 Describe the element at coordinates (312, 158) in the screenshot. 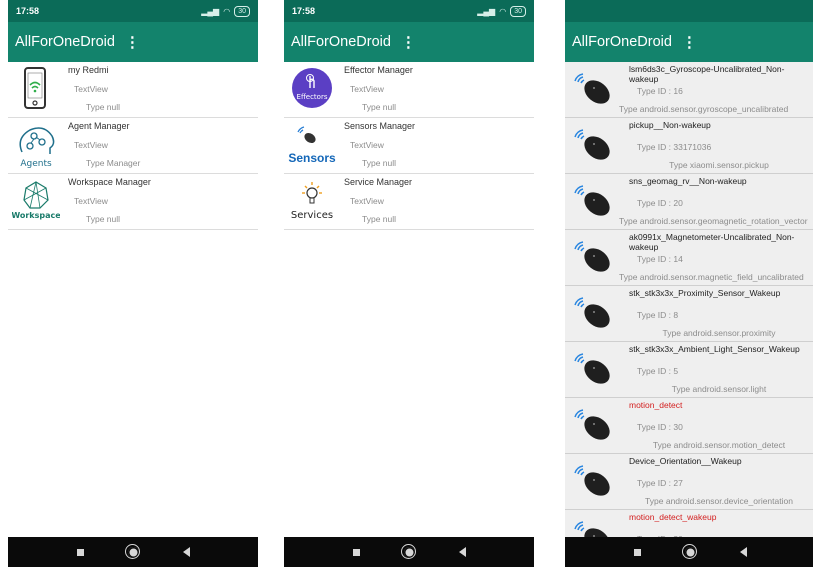

I see `sensors-icon-label: Sensors` at that location.